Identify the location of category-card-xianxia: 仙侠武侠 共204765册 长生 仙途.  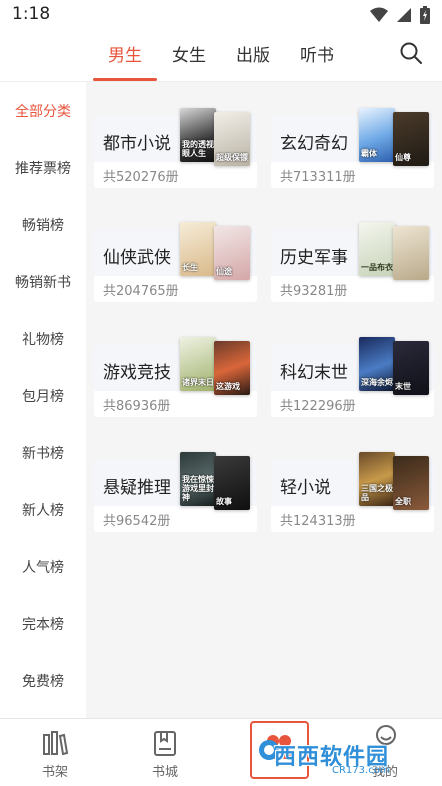
(175, 262).